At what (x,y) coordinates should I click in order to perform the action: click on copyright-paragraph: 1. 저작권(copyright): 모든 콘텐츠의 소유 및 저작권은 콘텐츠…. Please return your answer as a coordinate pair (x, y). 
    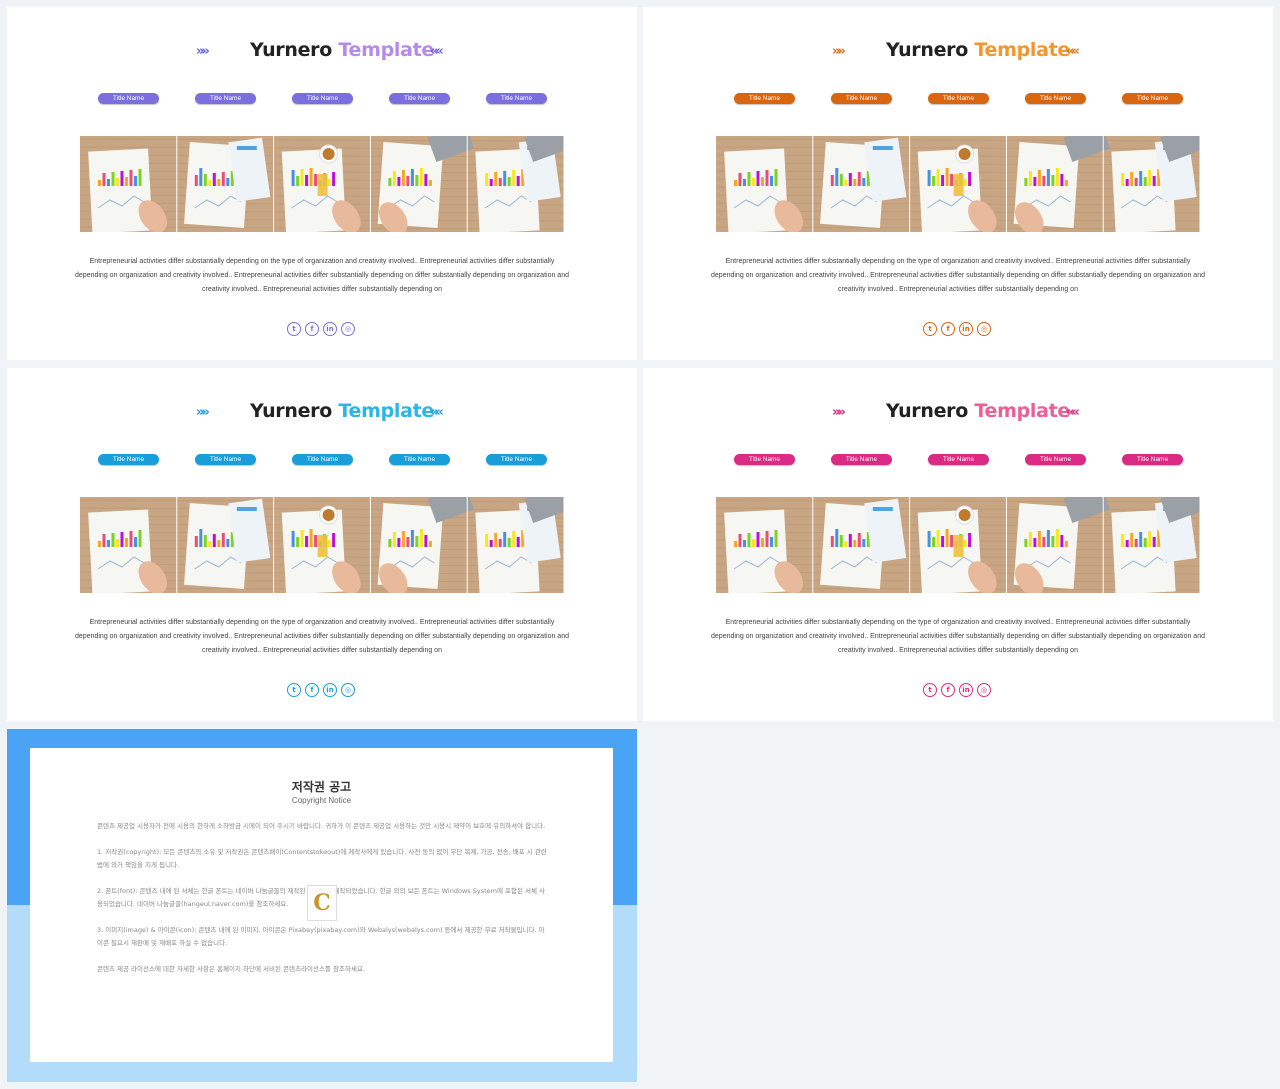
    Looking at the image, I should click on (322, 858).